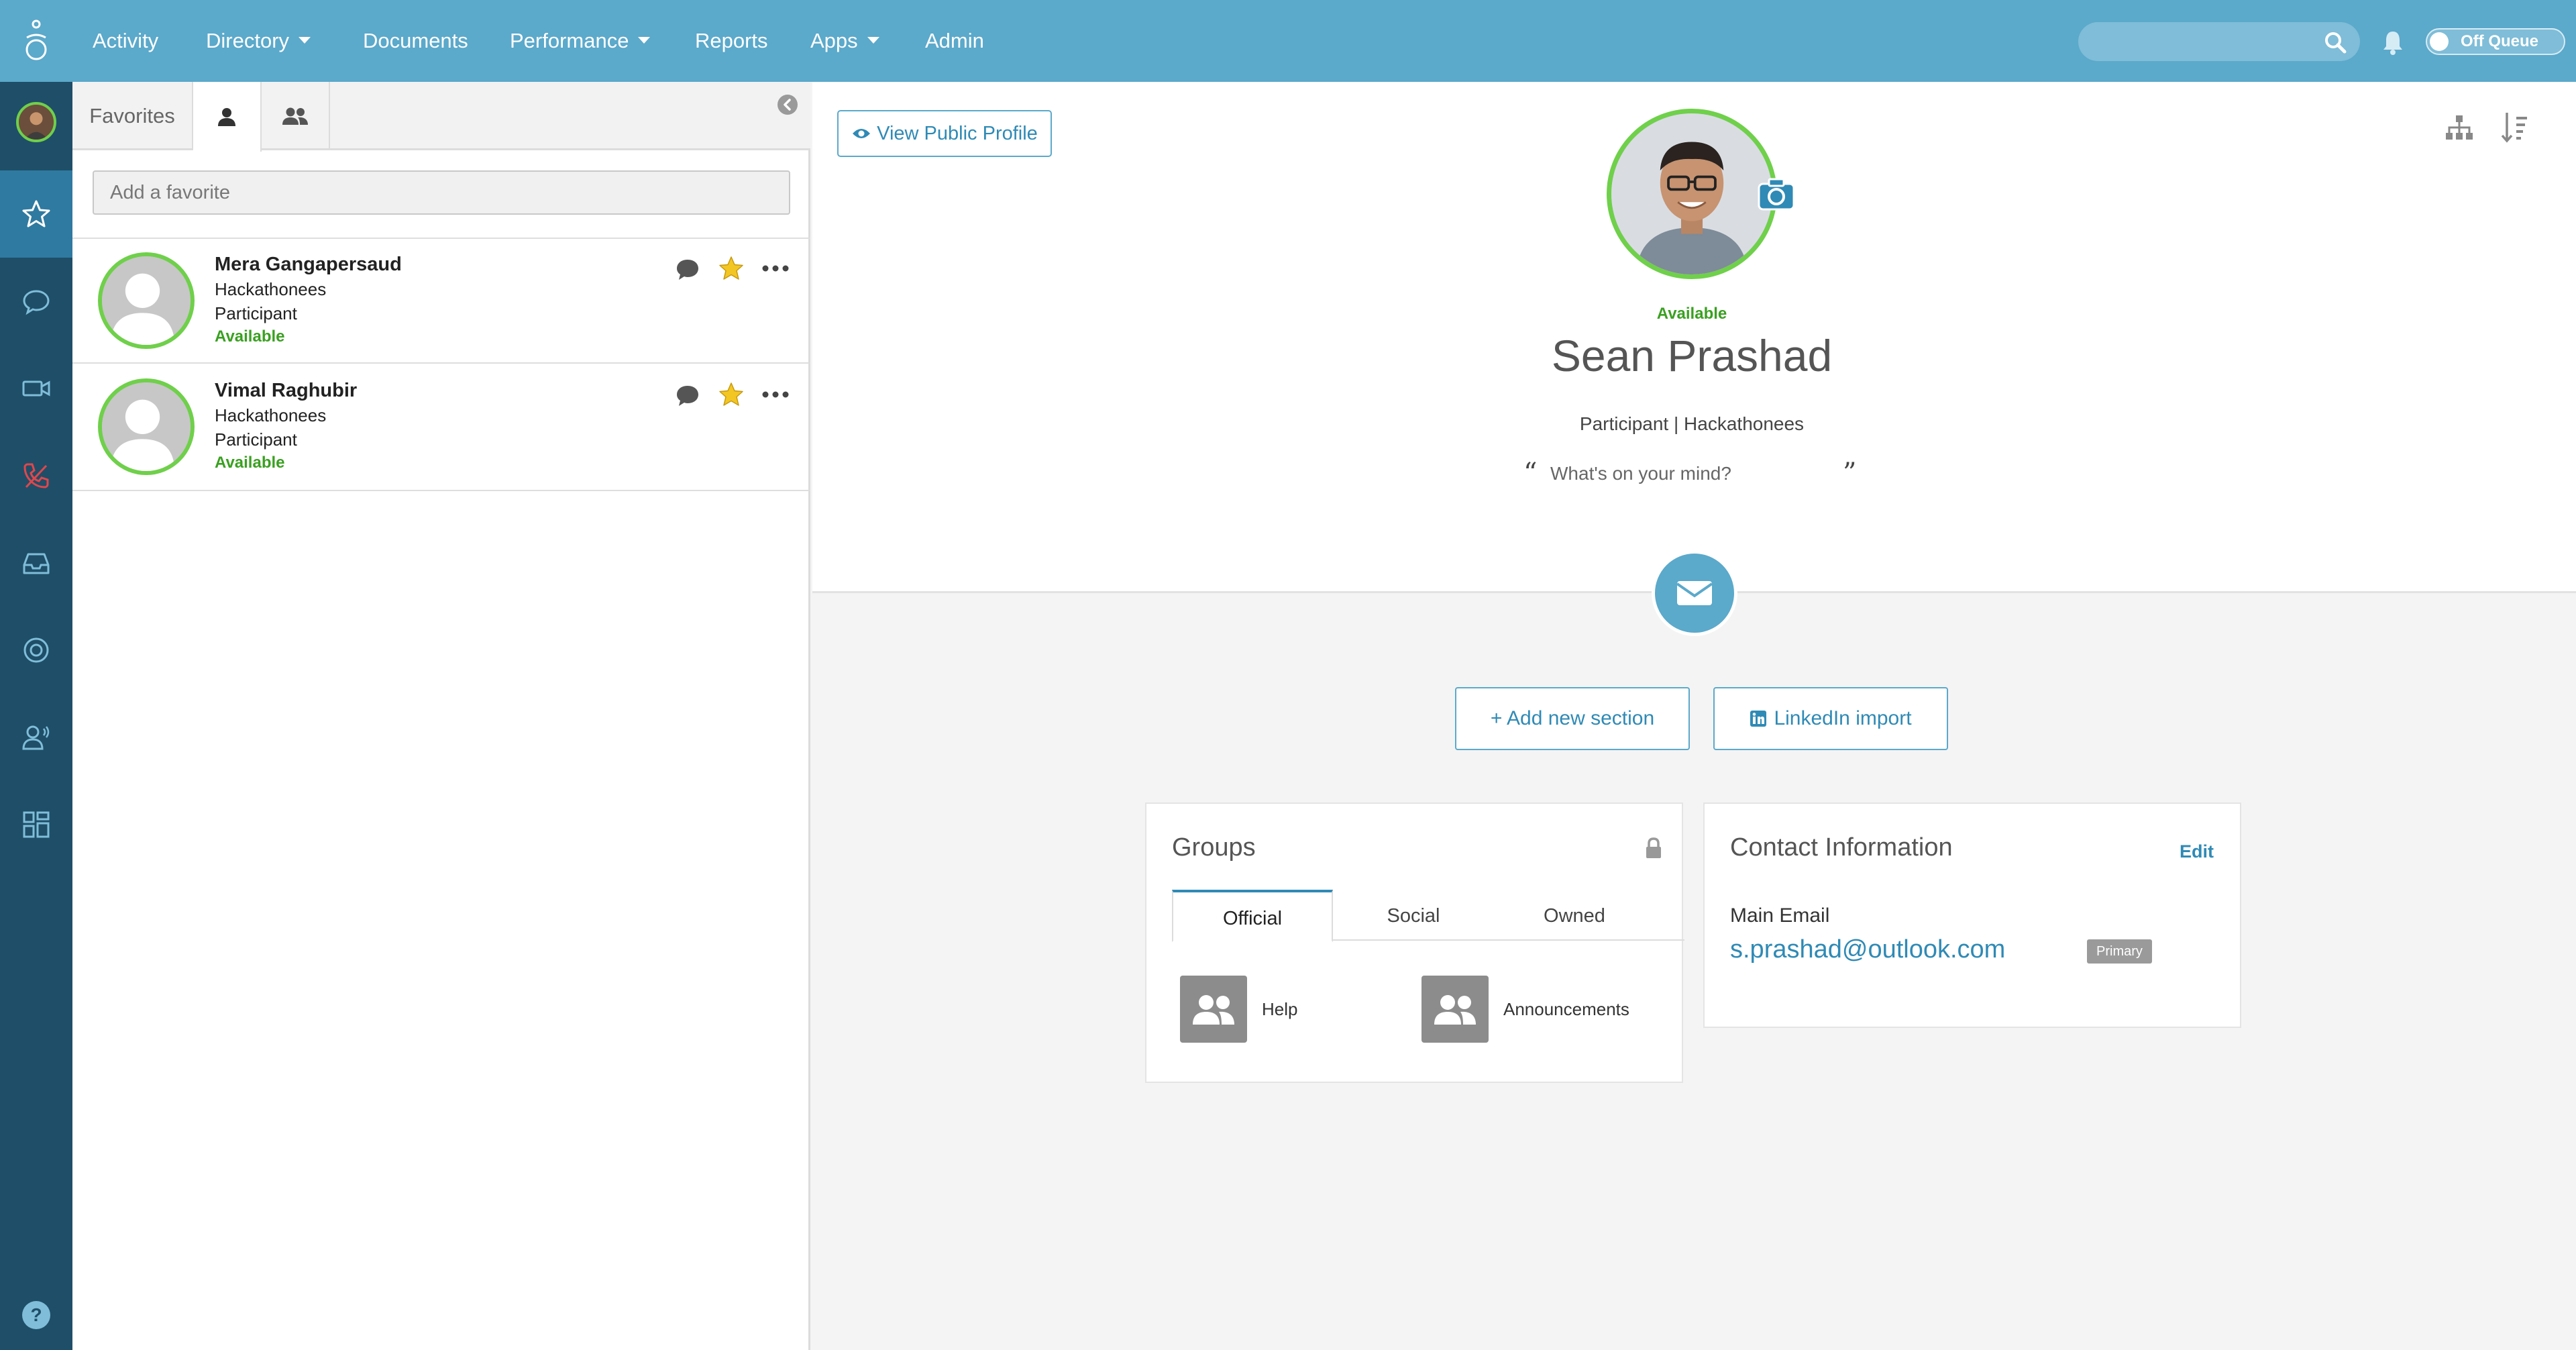 This screenshot has height=1350, width=2576. I want to click on contact-information-title: Contact Information, so click(1841, 847).